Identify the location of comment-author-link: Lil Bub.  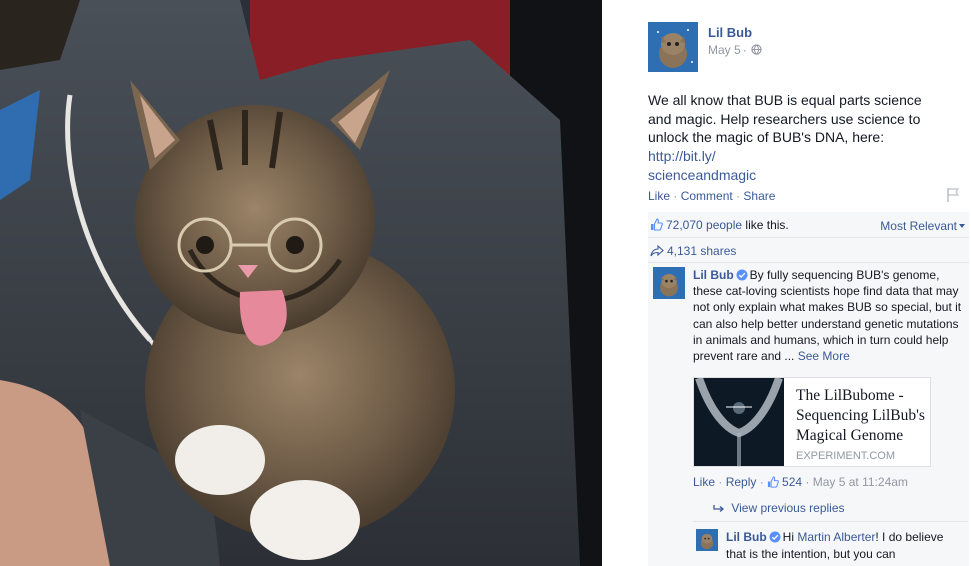
(713, 275).